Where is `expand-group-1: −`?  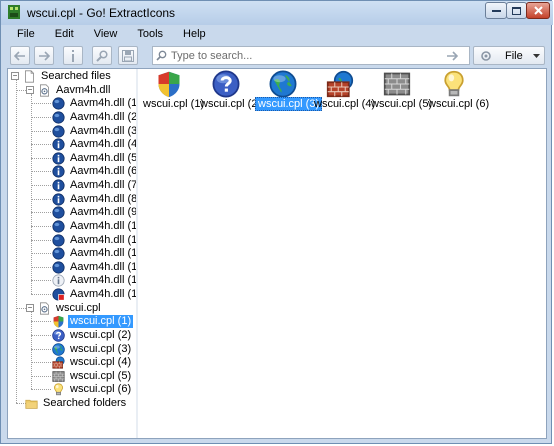 expand-group-1: − is located at coordinates (30, 307).